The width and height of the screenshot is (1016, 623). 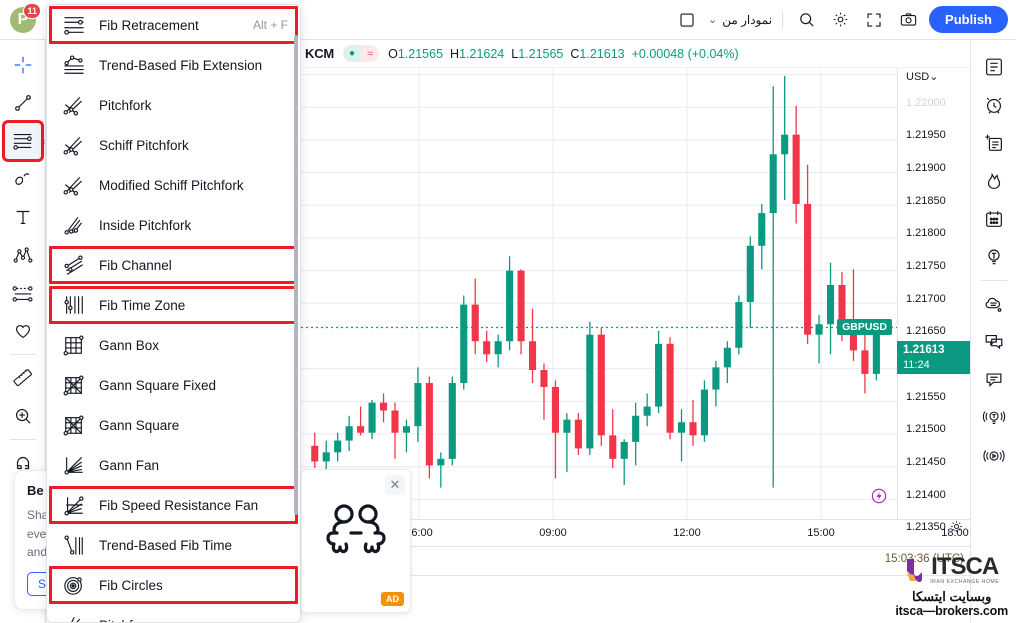 What do you see at coordinates (173, 105) in the screenshot?
I see `fib-menu-item-pitchfork: Pitchfork` at bounding box center [173, 105].